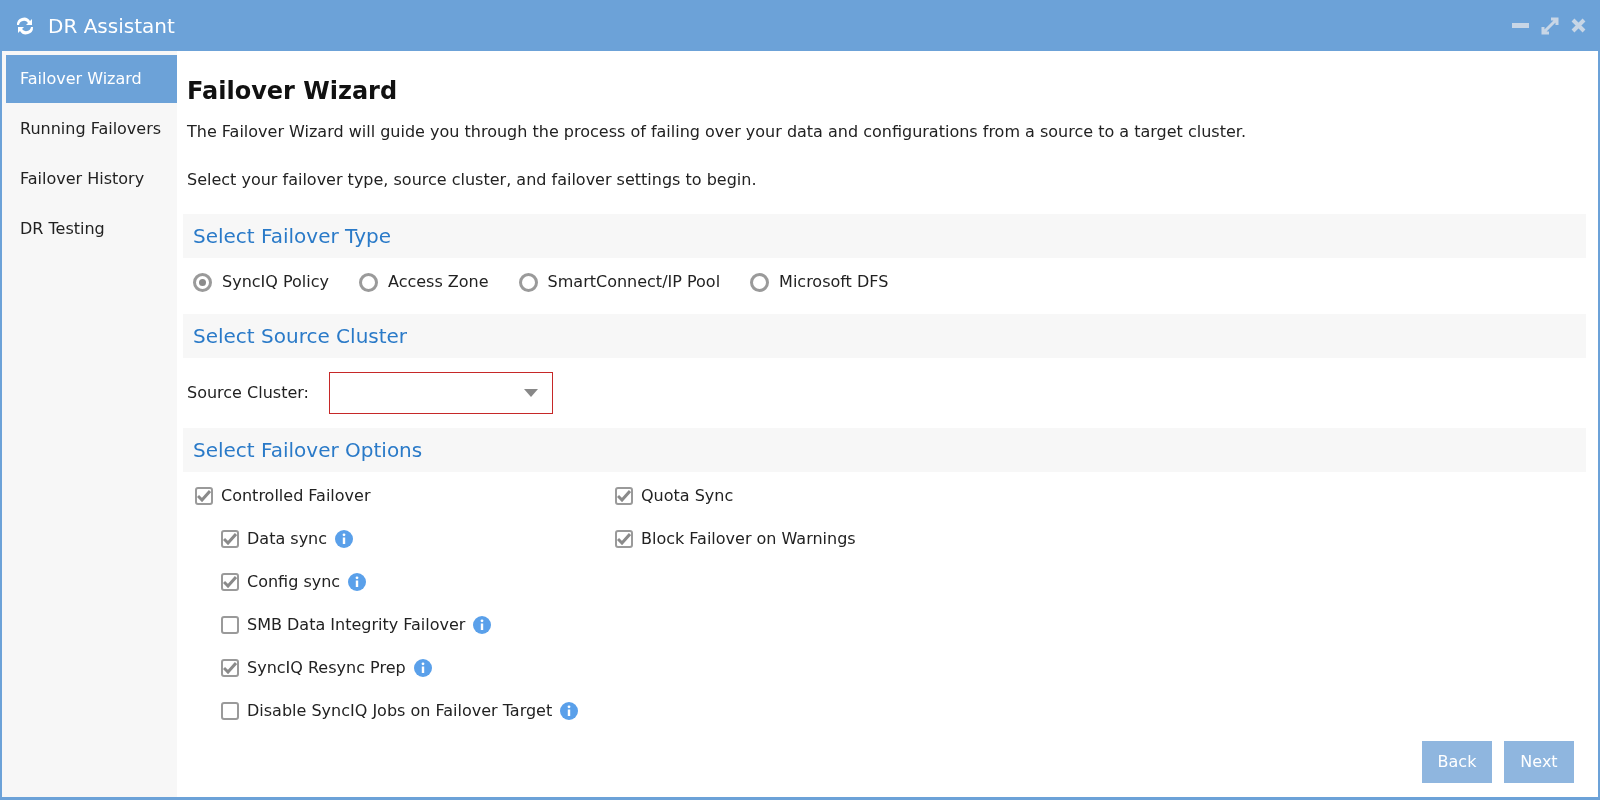  I want to click on checkbox-label: Config sync, so click(294, 582).